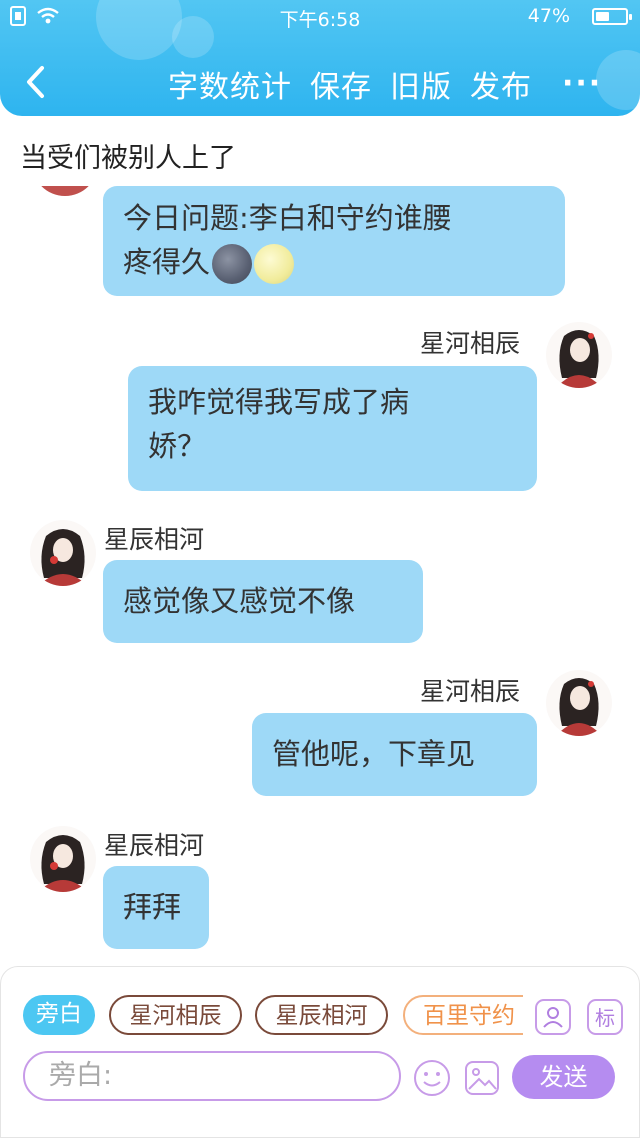 The width and height of the screenshot is (640, 1138). I want to click on message-text: 管他呢，下章见, so click(374, 754).